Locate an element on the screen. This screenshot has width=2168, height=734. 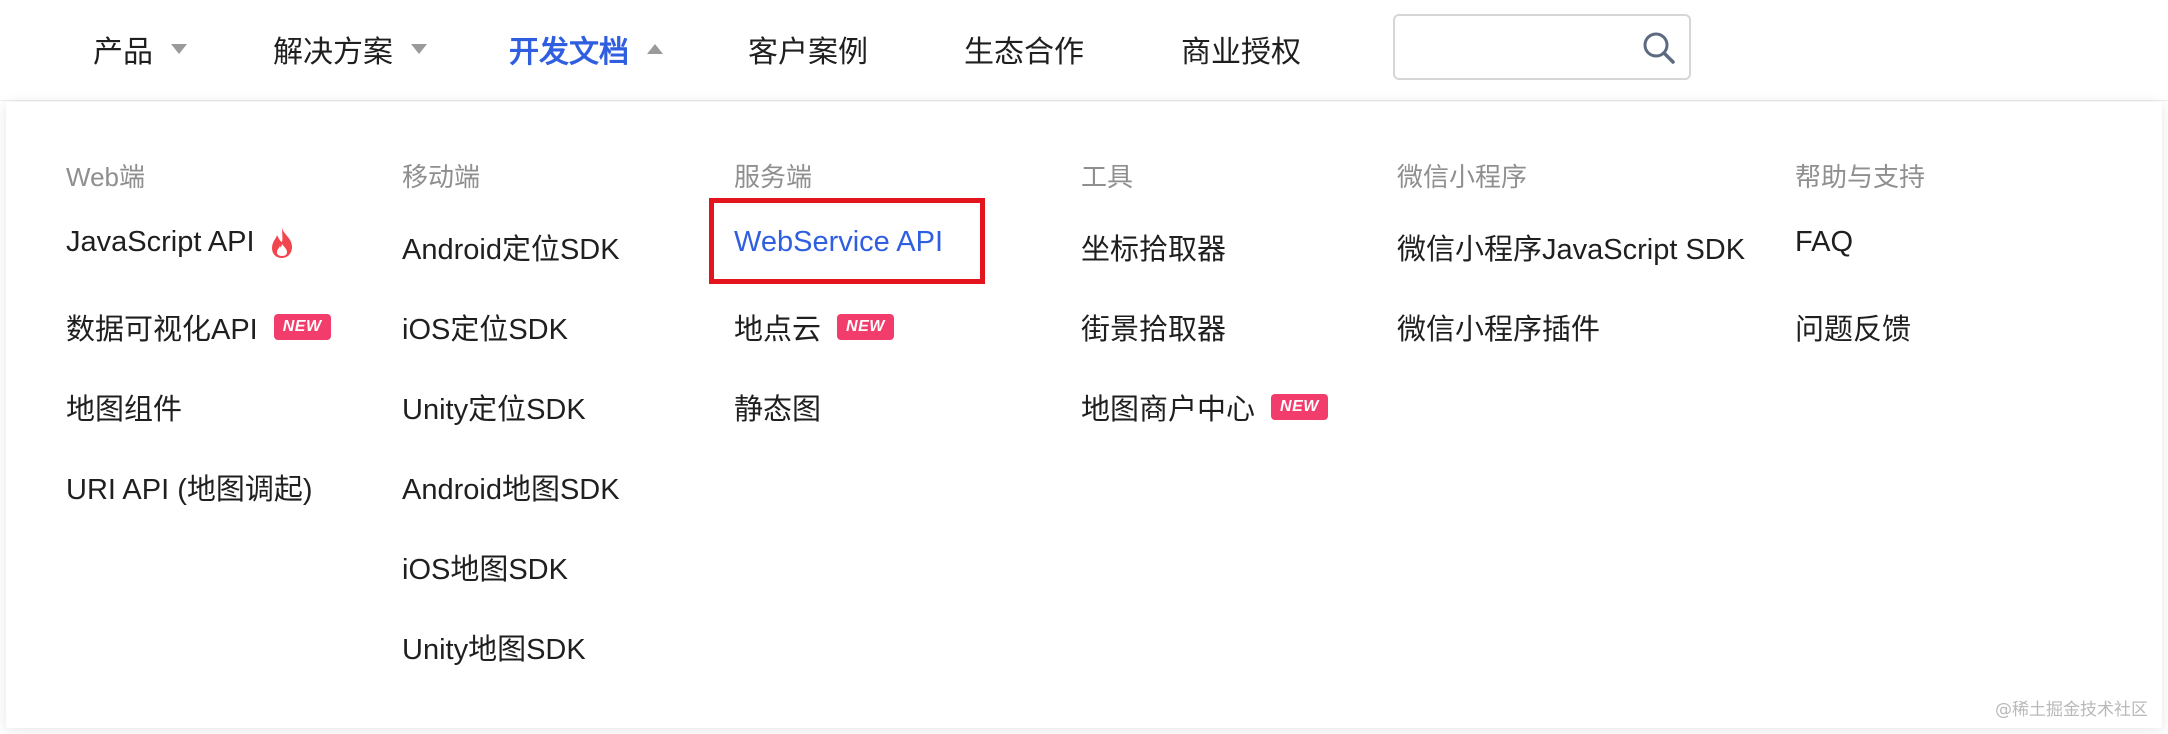
link-label: iOS地图SDK is located at coordinates (485, 570).